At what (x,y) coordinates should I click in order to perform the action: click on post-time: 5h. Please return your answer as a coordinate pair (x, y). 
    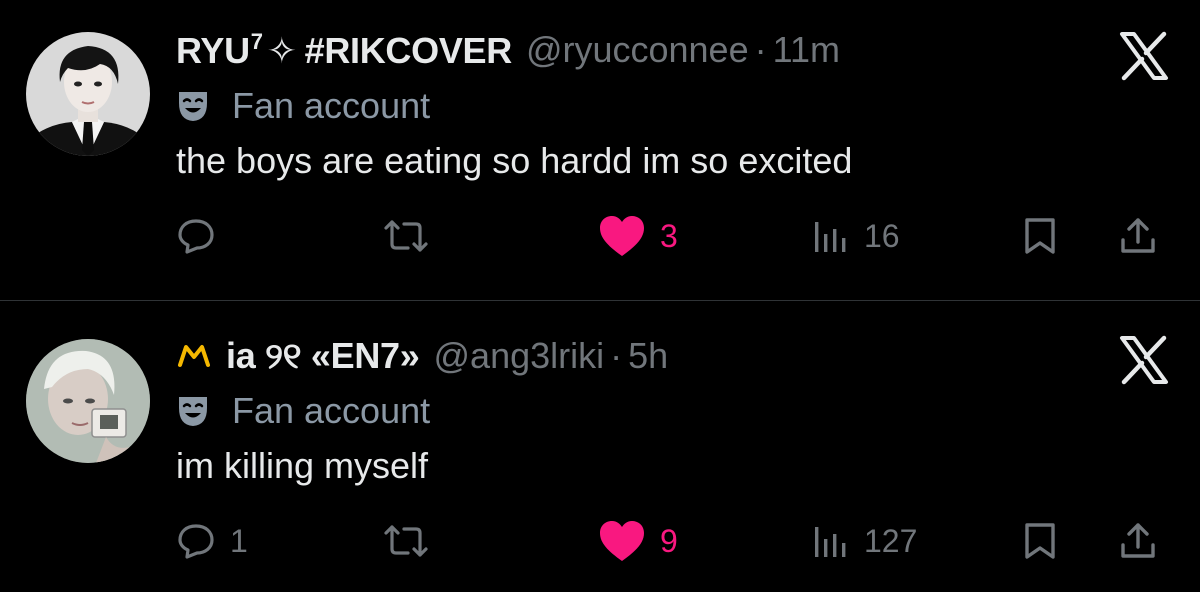
    Looking at the image, I should click on (648, 356).